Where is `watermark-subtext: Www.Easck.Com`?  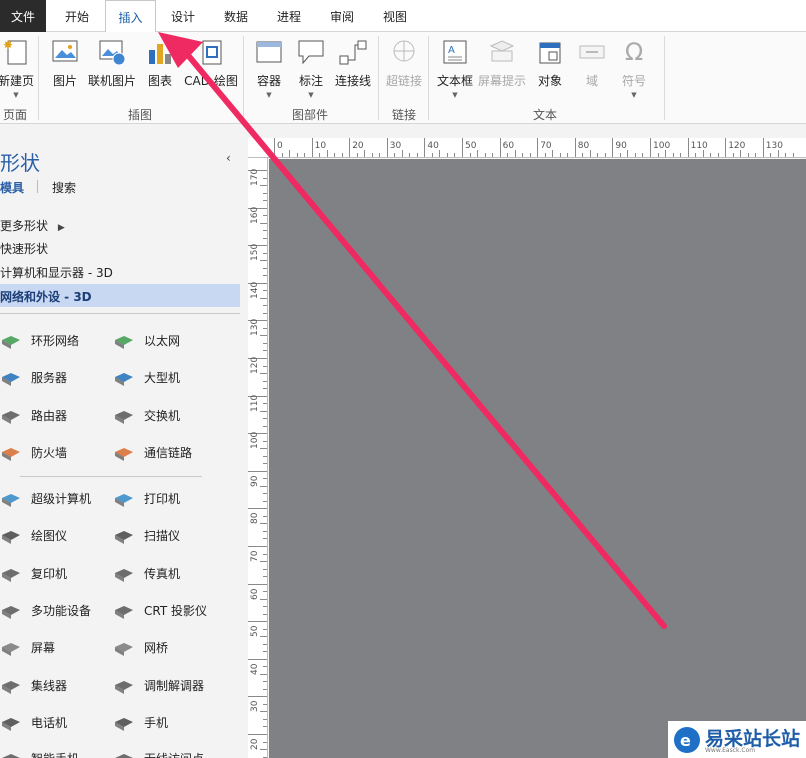 watermark-subtext: Www.Easck.Com is located at coordinates (730, 750).